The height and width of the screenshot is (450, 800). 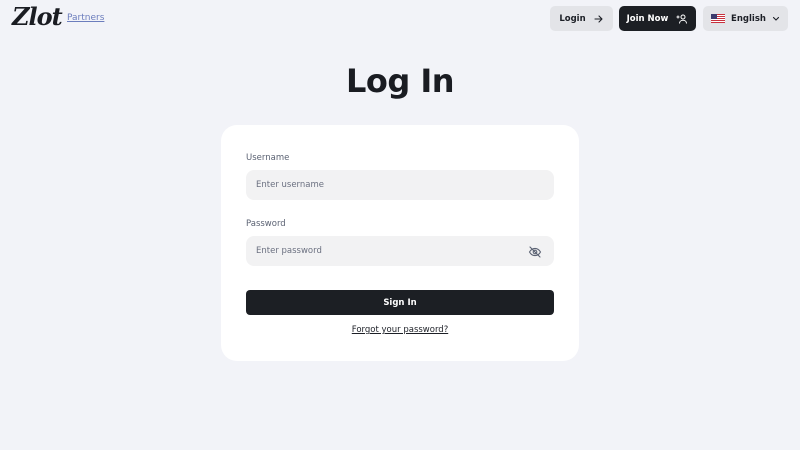 I want to click on username-input-wrapper, so click(x=400, y=185).